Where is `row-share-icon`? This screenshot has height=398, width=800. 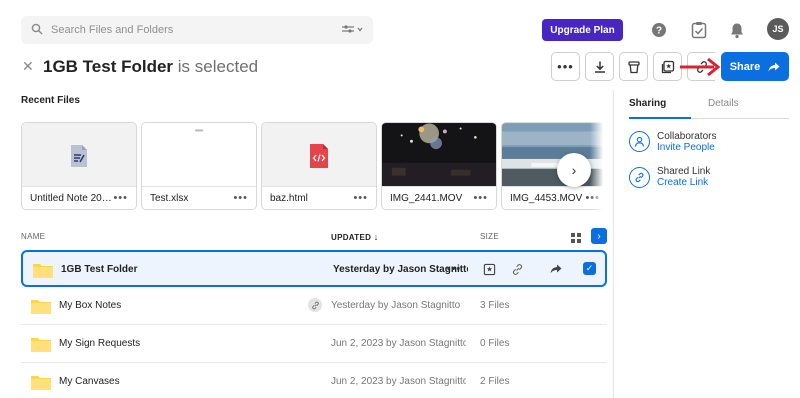
row-share-icon is located at coordinates (556, 269).